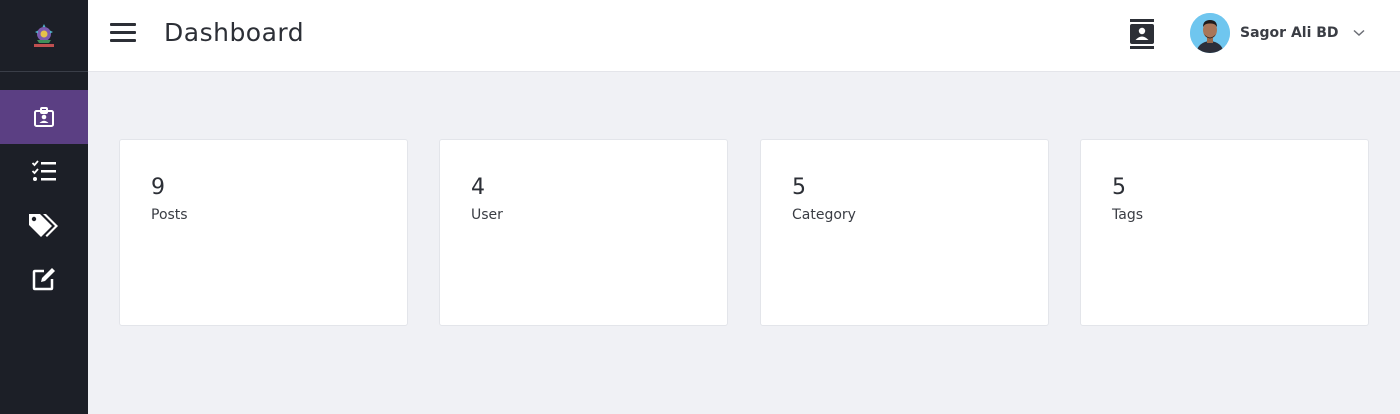 This screenshot has height=414, width=1400. I want to click on contact-book-icon, so click(1142, 34).